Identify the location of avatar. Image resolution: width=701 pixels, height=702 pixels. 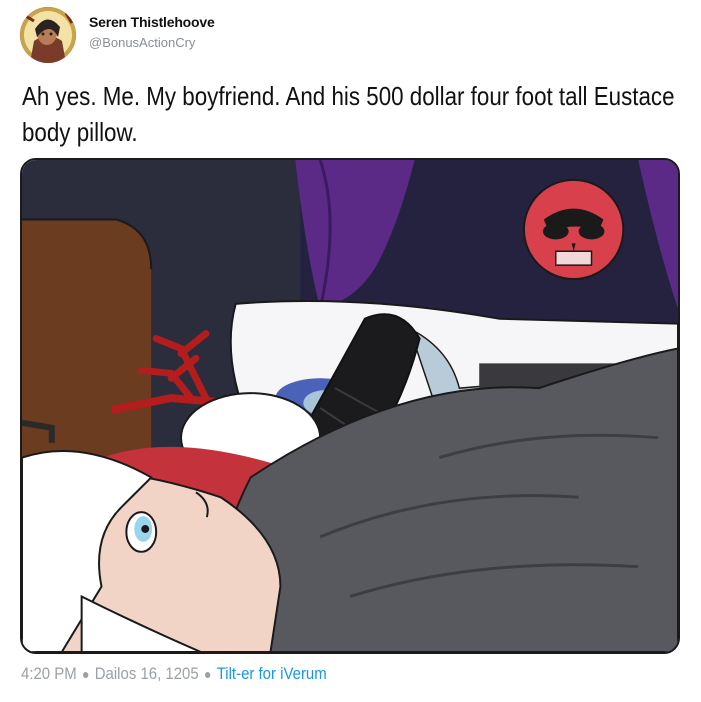
(48, 35).